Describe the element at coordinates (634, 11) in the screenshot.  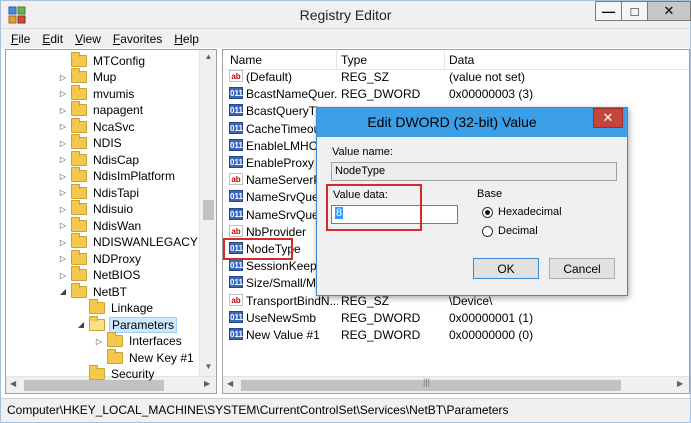
I see `maximize-button: □` at that location.